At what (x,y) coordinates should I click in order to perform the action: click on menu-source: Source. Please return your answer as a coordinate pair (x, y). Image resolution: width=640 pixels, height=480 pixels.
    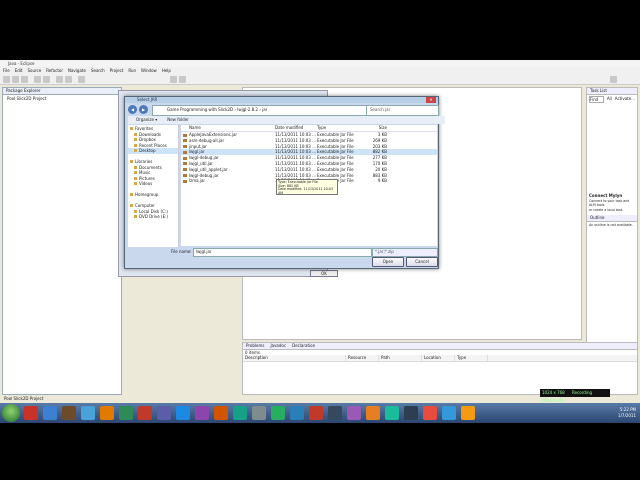
    Looking at the image, I should click on (34, 70).